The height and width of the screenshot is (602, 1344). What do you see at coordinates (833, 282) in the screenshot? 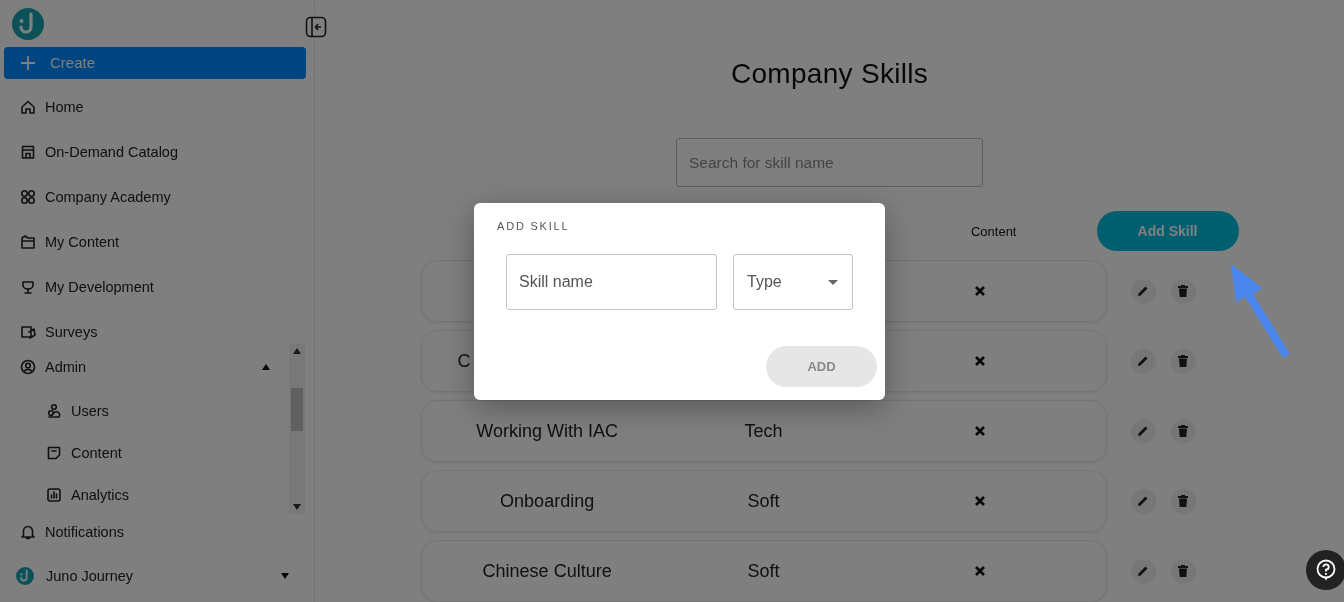
I see `dropdown-caret-icon` at bounding box center [833, 282].